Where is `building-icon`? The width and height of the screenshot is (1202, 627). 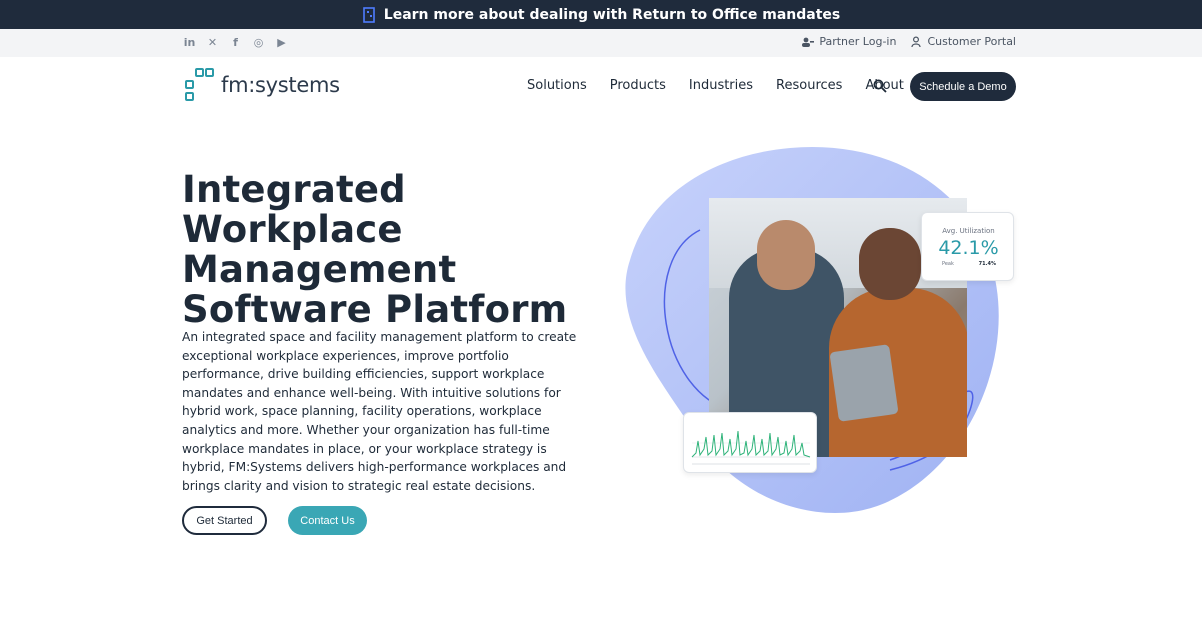 building-icon is located at coordinates (368, 14).